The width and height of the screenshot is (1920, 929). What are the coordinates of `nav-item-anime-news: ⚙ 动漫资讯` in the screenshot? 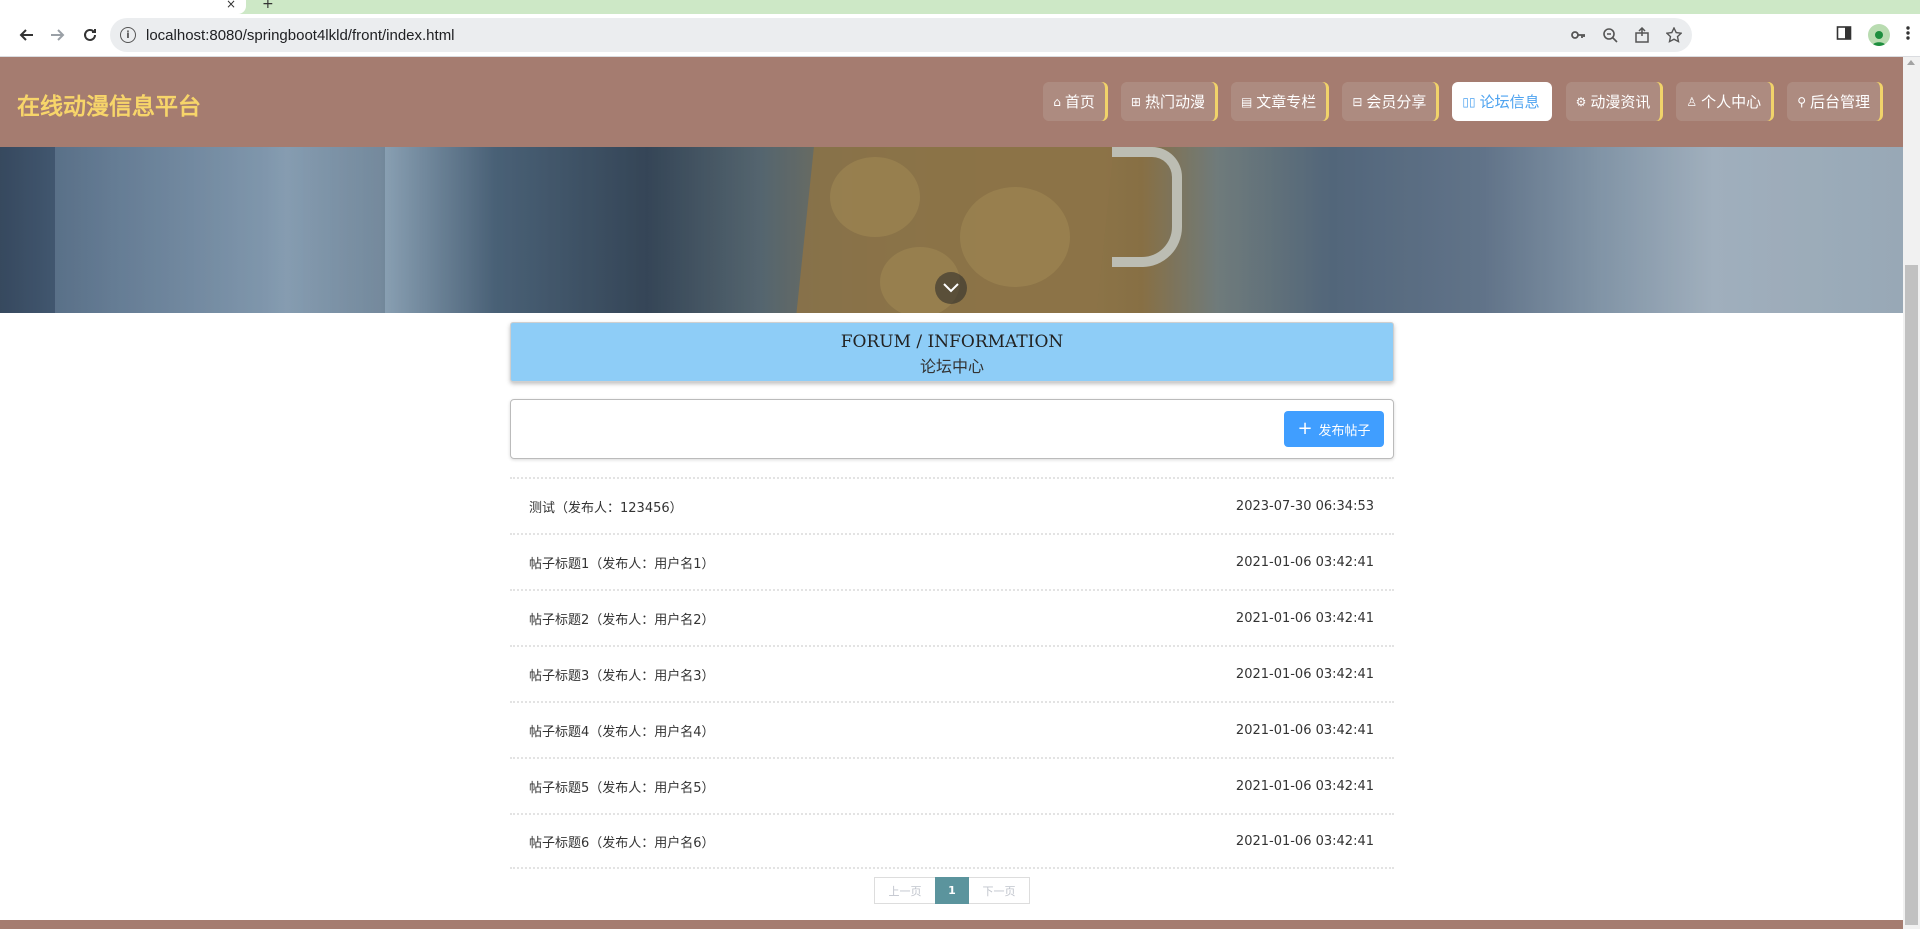 It's located at (1614, 101).